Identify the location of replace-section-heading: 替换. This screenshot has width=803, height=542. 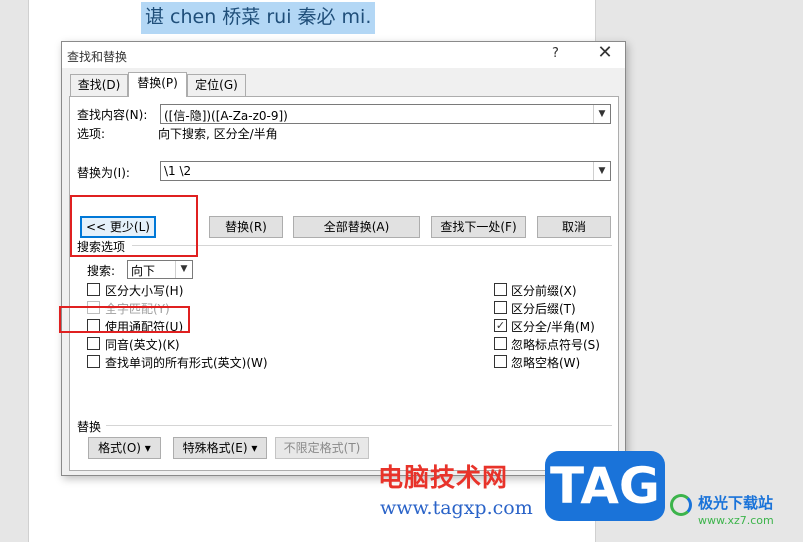
(89, 427).